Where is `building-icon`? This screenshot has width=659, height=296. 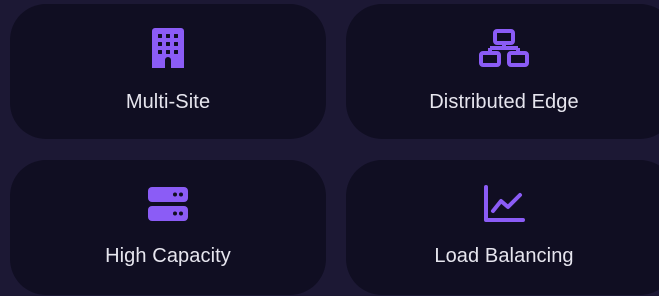
building-icon is located at coordinates (168, 48).